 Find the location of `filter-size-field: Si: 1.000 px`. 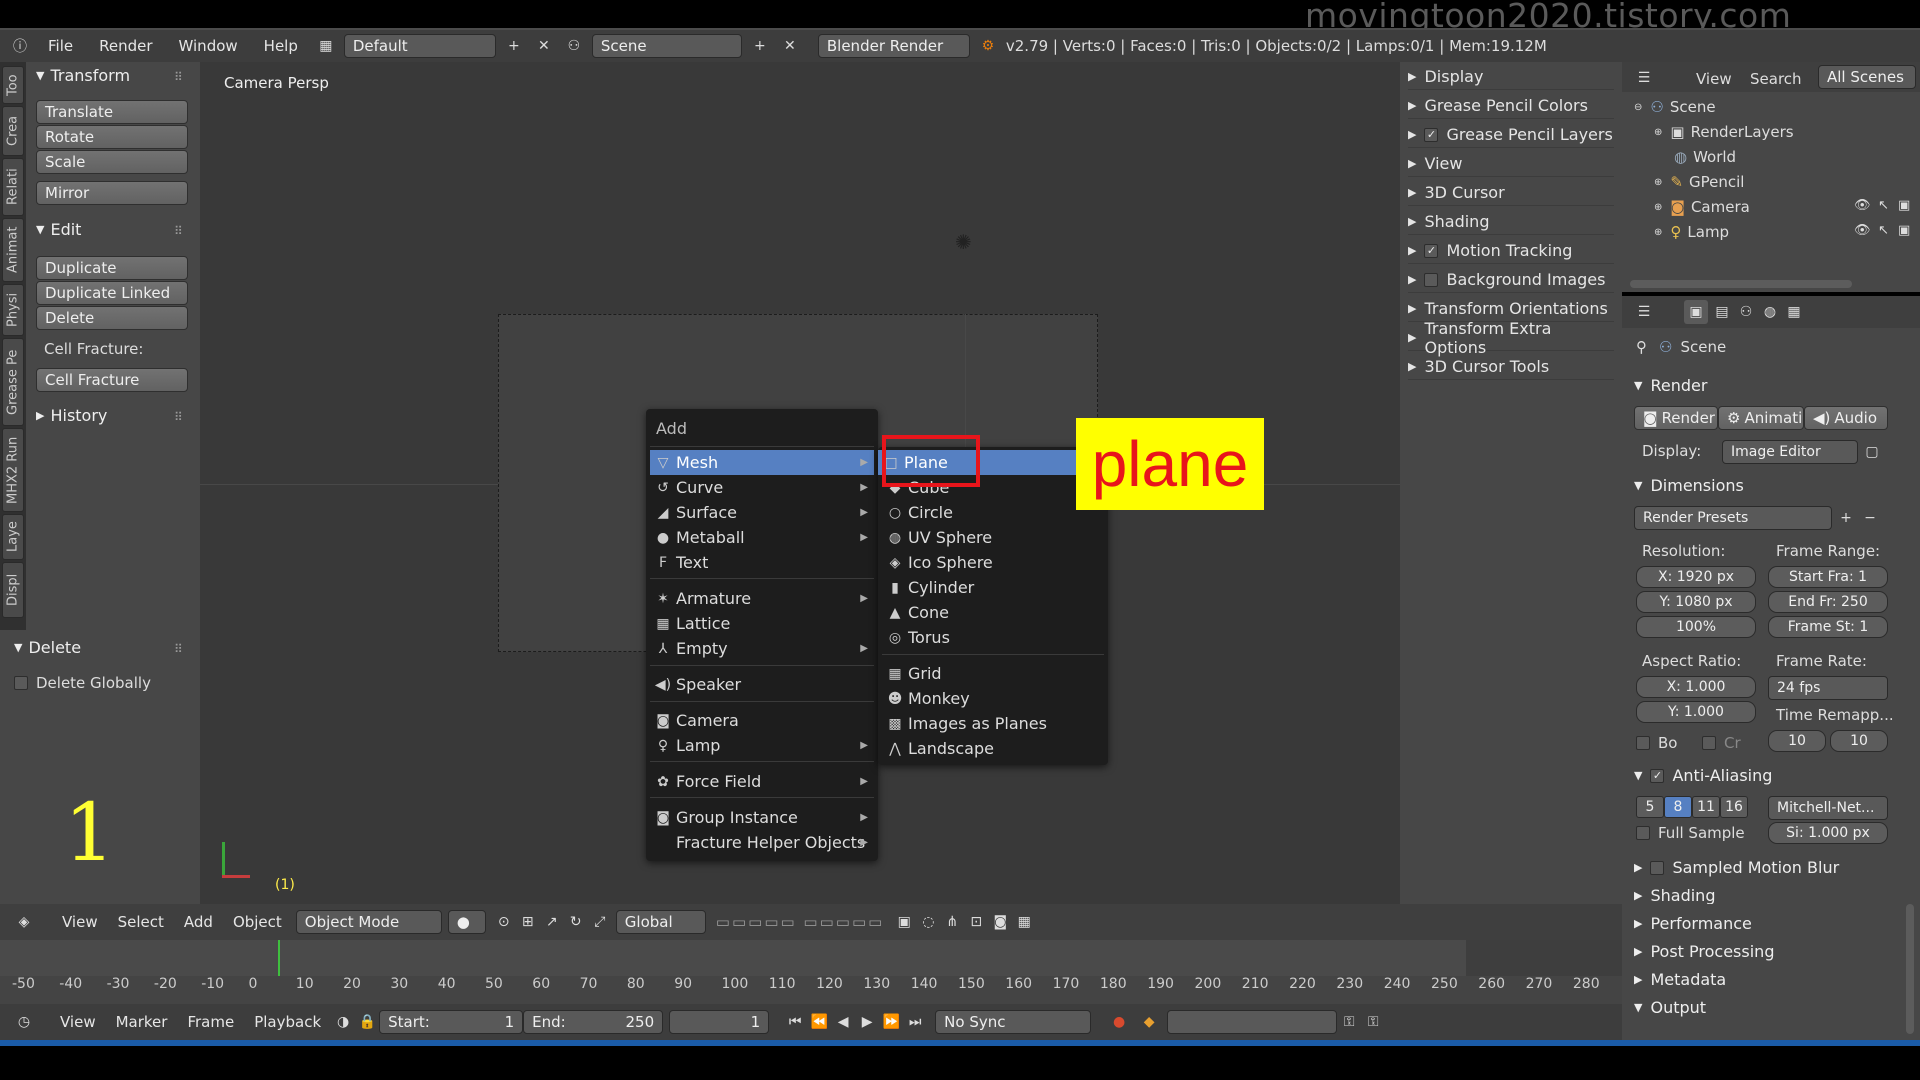

filter-size-field: Si: 1.000 px is located at coordinates (1828, 833).